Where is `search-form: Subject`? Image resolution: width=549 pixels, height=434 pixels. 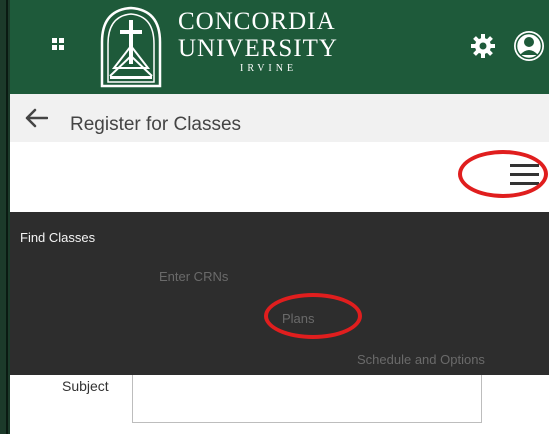 search-form: Subject is located at coordinates (279, 404).